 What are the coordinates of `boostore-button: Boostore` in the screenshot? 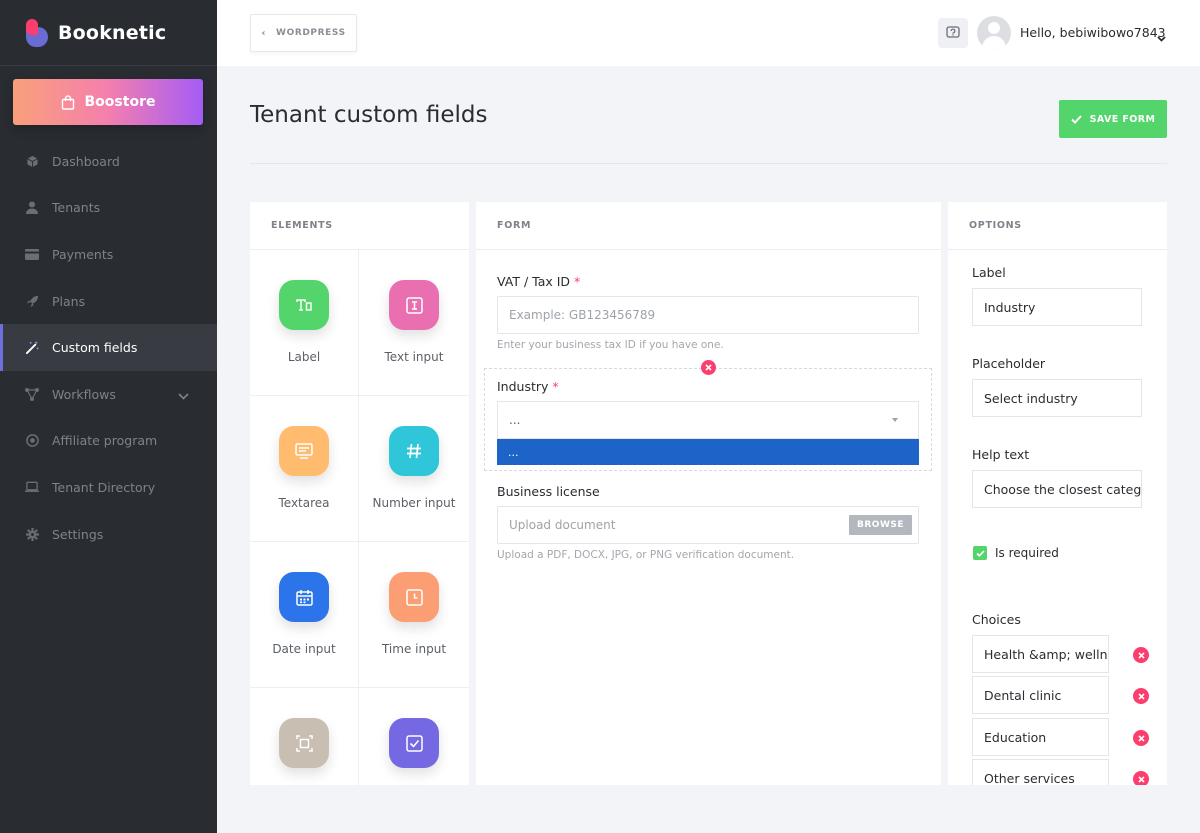 It's located at (108, 102).